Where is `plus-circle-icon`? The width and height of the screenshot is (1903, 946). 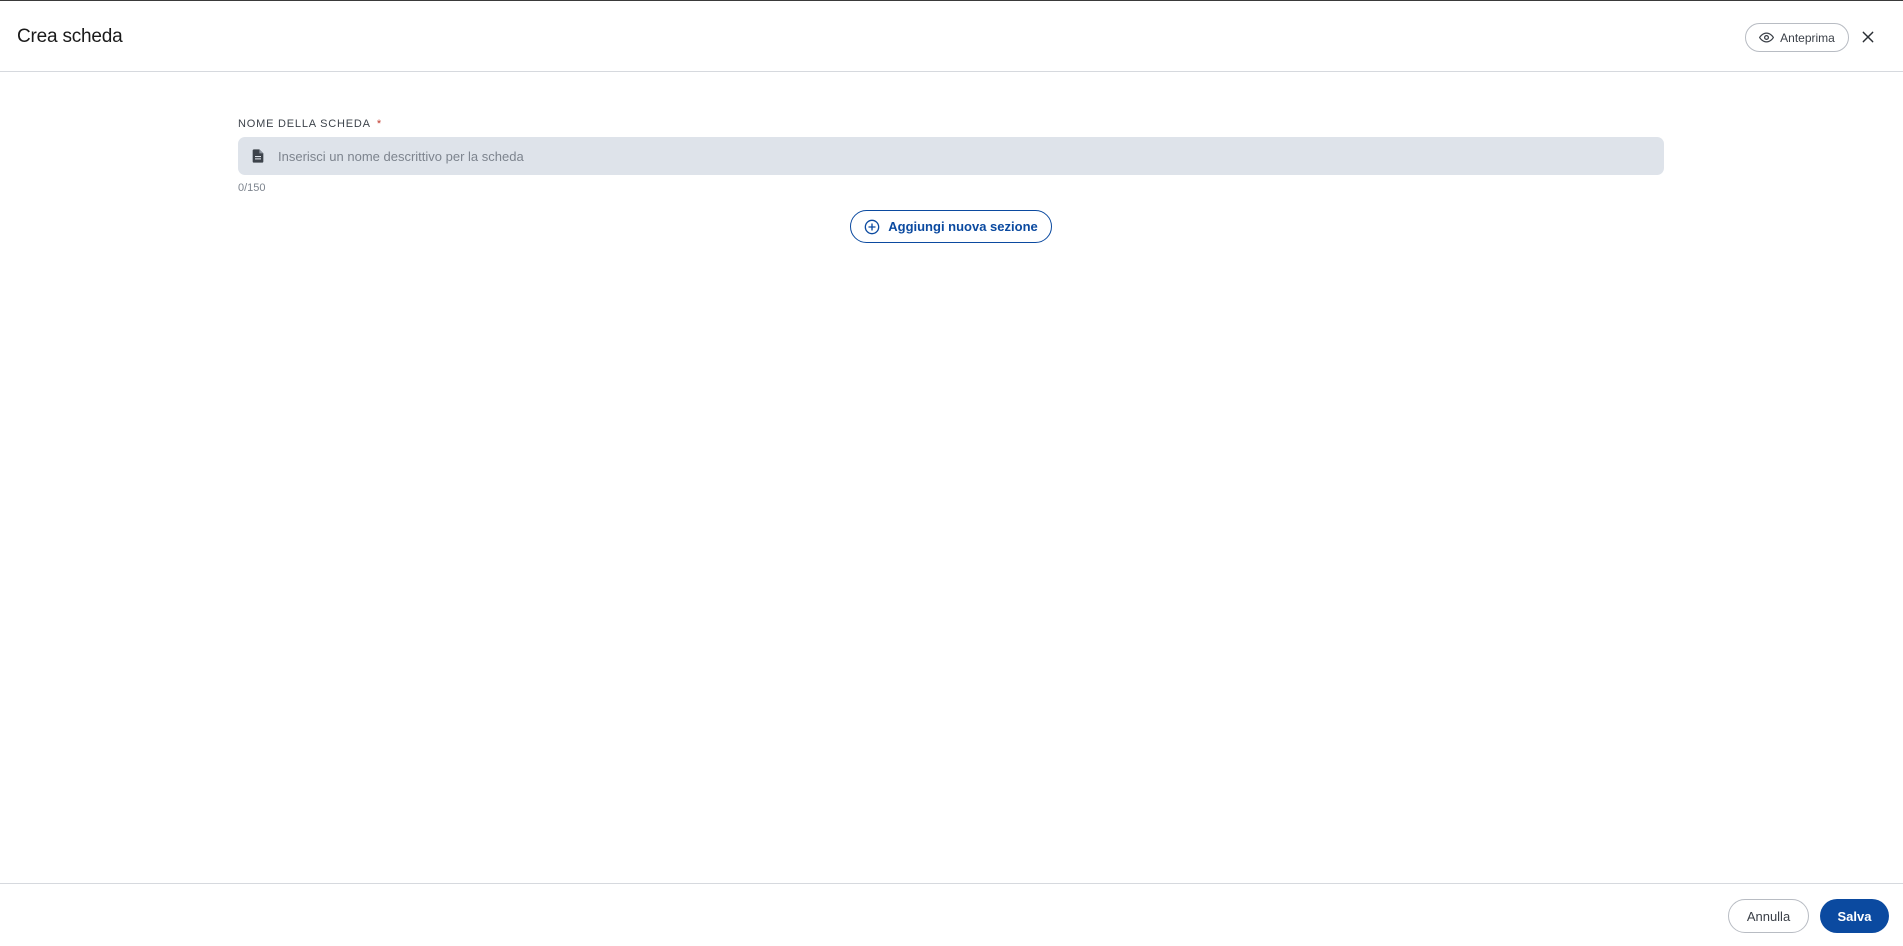 plus-circle-icon is located at coordinates (872, 226).